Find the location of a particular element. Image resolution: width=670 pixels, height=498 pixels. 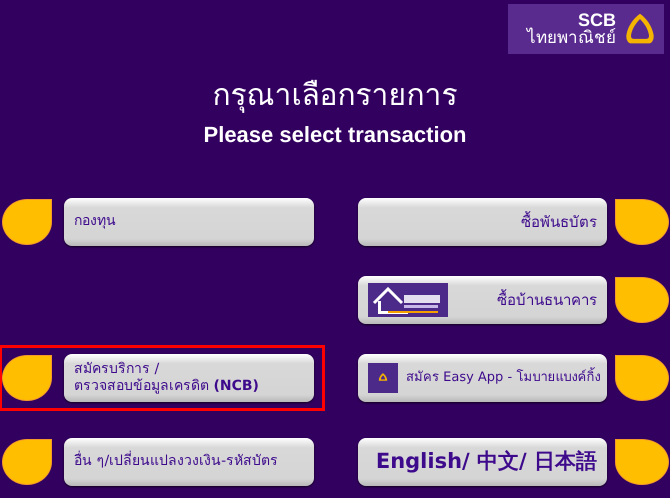

screen-title: กรุณาเลือกรายการ is located at coordinates (335, 96).